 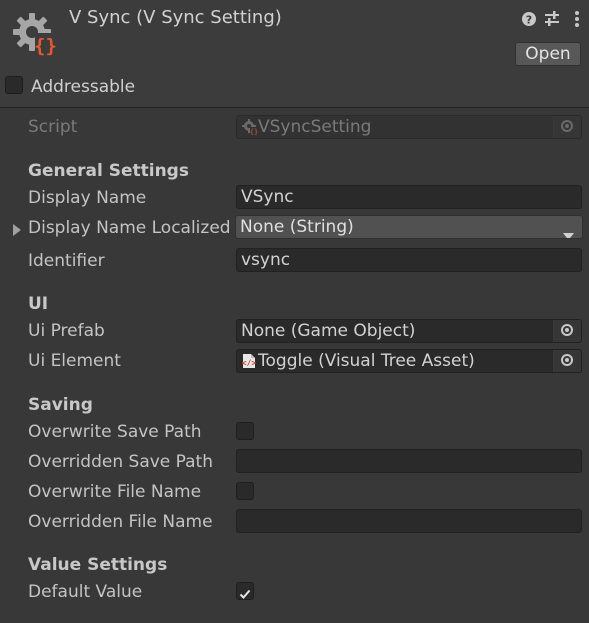 I want to click on value-settings-heading: Value Settings, so click(x=98, y=565).